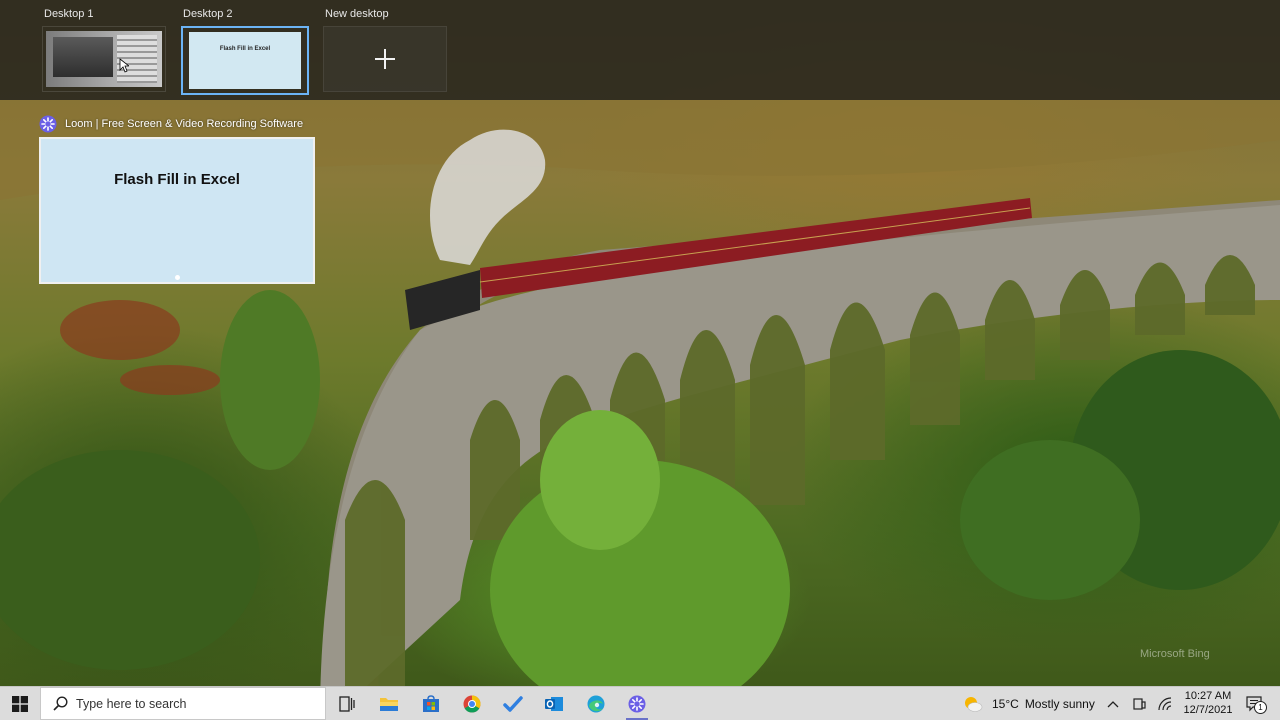 This screenshot has height=720, width=1280. I want to click on weather-condition: Mostly sunny, so click(1059, 703).